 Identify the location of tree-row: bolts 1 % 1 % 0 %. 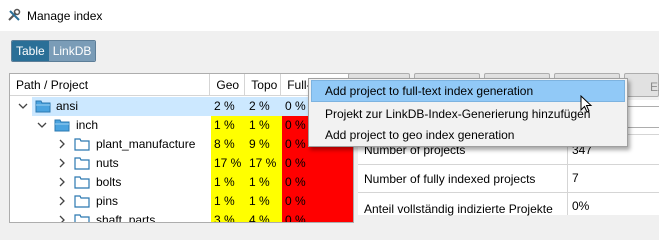
(181, 182).